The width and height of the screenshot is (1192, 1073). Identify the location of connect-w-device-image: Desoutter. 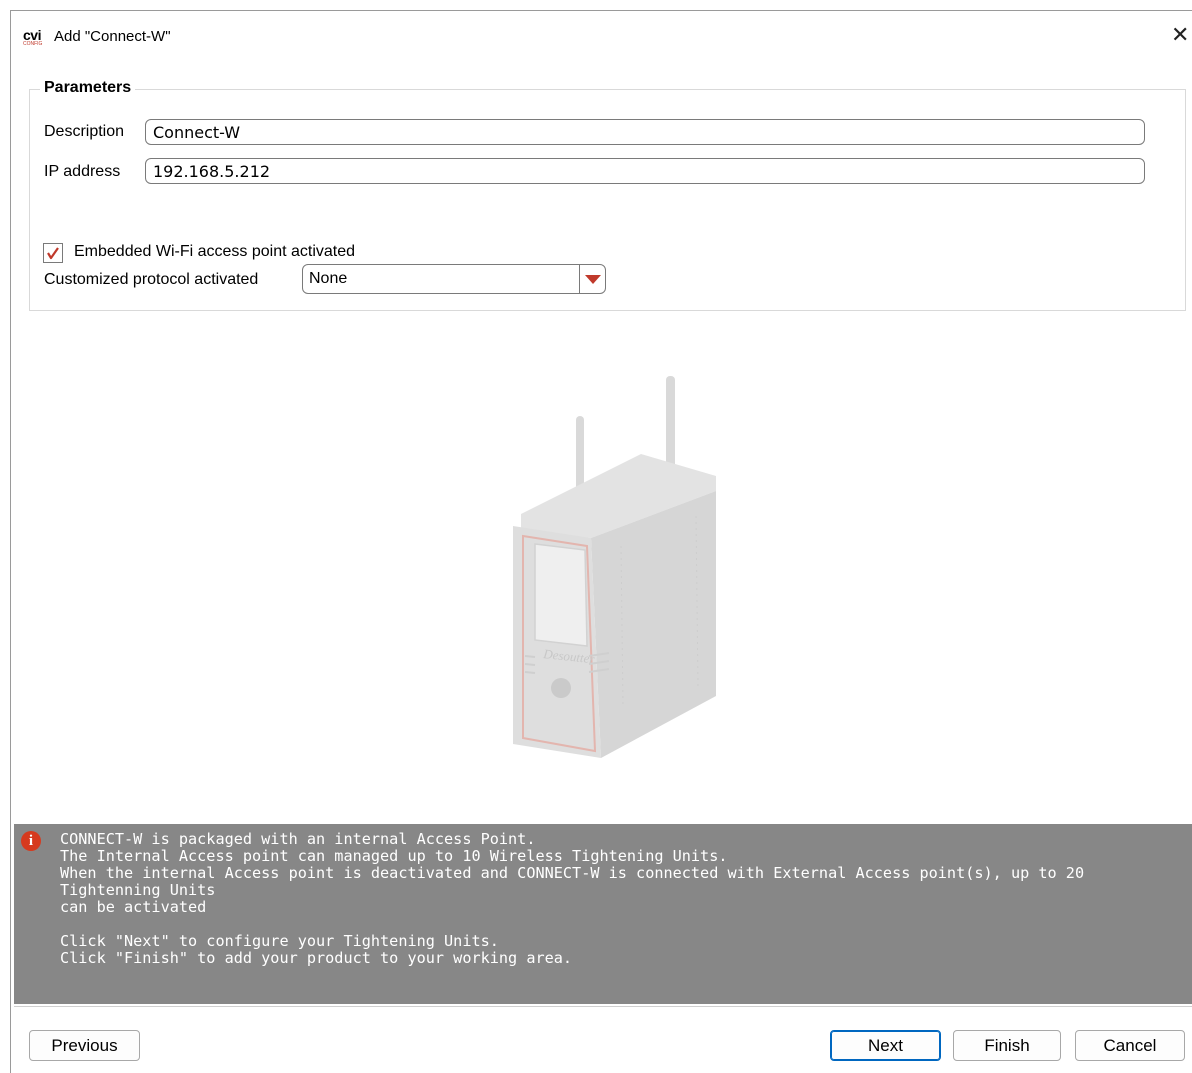
(614, 567).